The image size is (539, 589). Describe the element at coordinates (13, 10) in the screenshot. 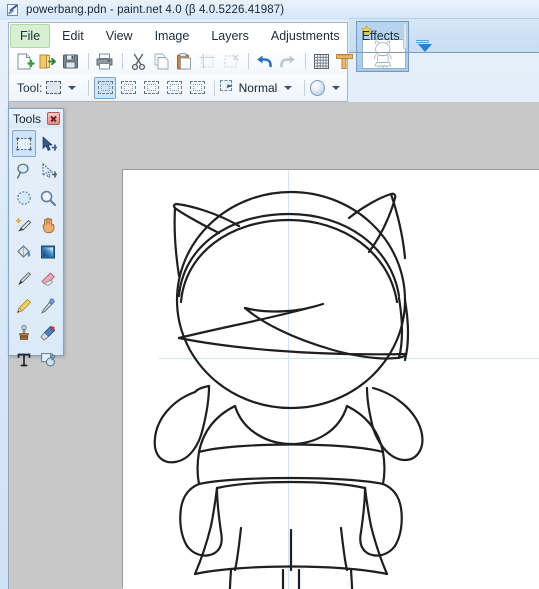

I see `paintdotnet-icon` at that location.